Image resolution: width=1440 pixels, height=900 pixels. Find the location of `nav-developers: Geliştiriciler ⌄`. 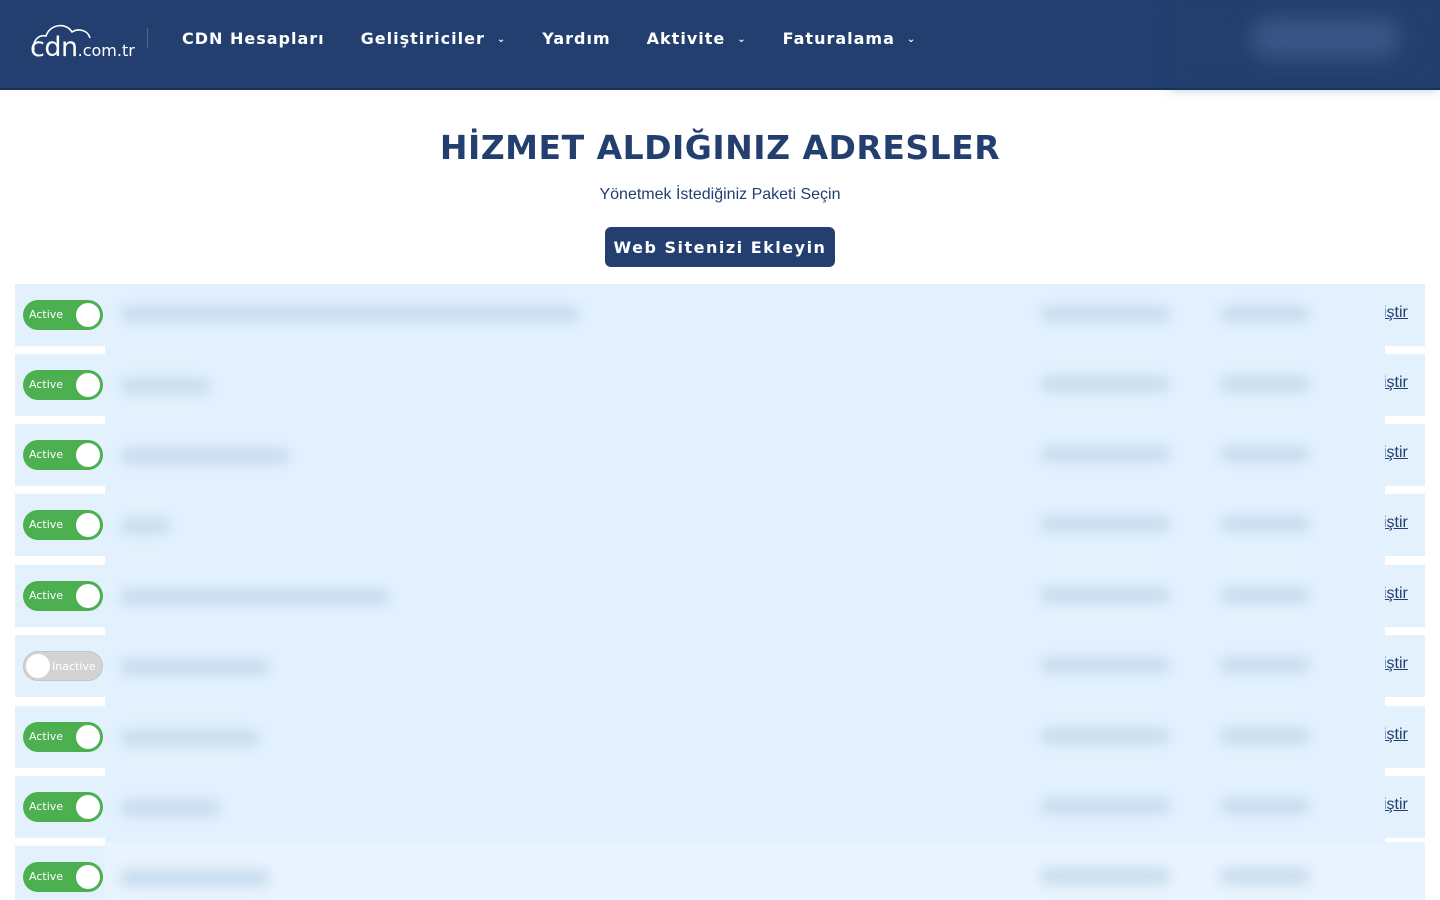

nav-developers: Geliştiriciler ⌄ is located at coordinates (434, 38).